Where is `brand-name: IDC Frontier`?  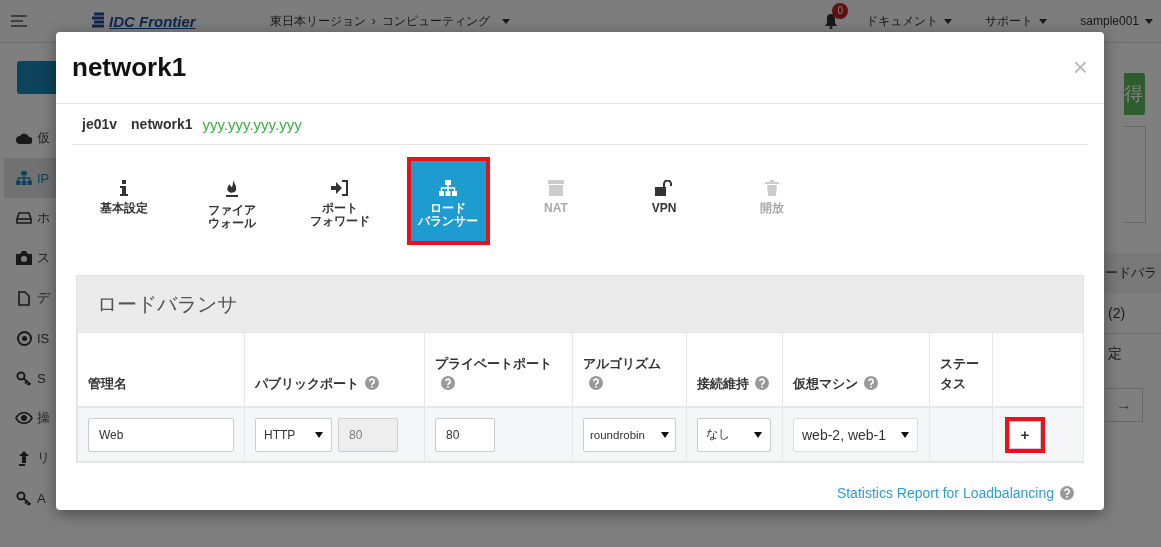
brand-name: IDC Frontier is located at coordinates (152, 21).